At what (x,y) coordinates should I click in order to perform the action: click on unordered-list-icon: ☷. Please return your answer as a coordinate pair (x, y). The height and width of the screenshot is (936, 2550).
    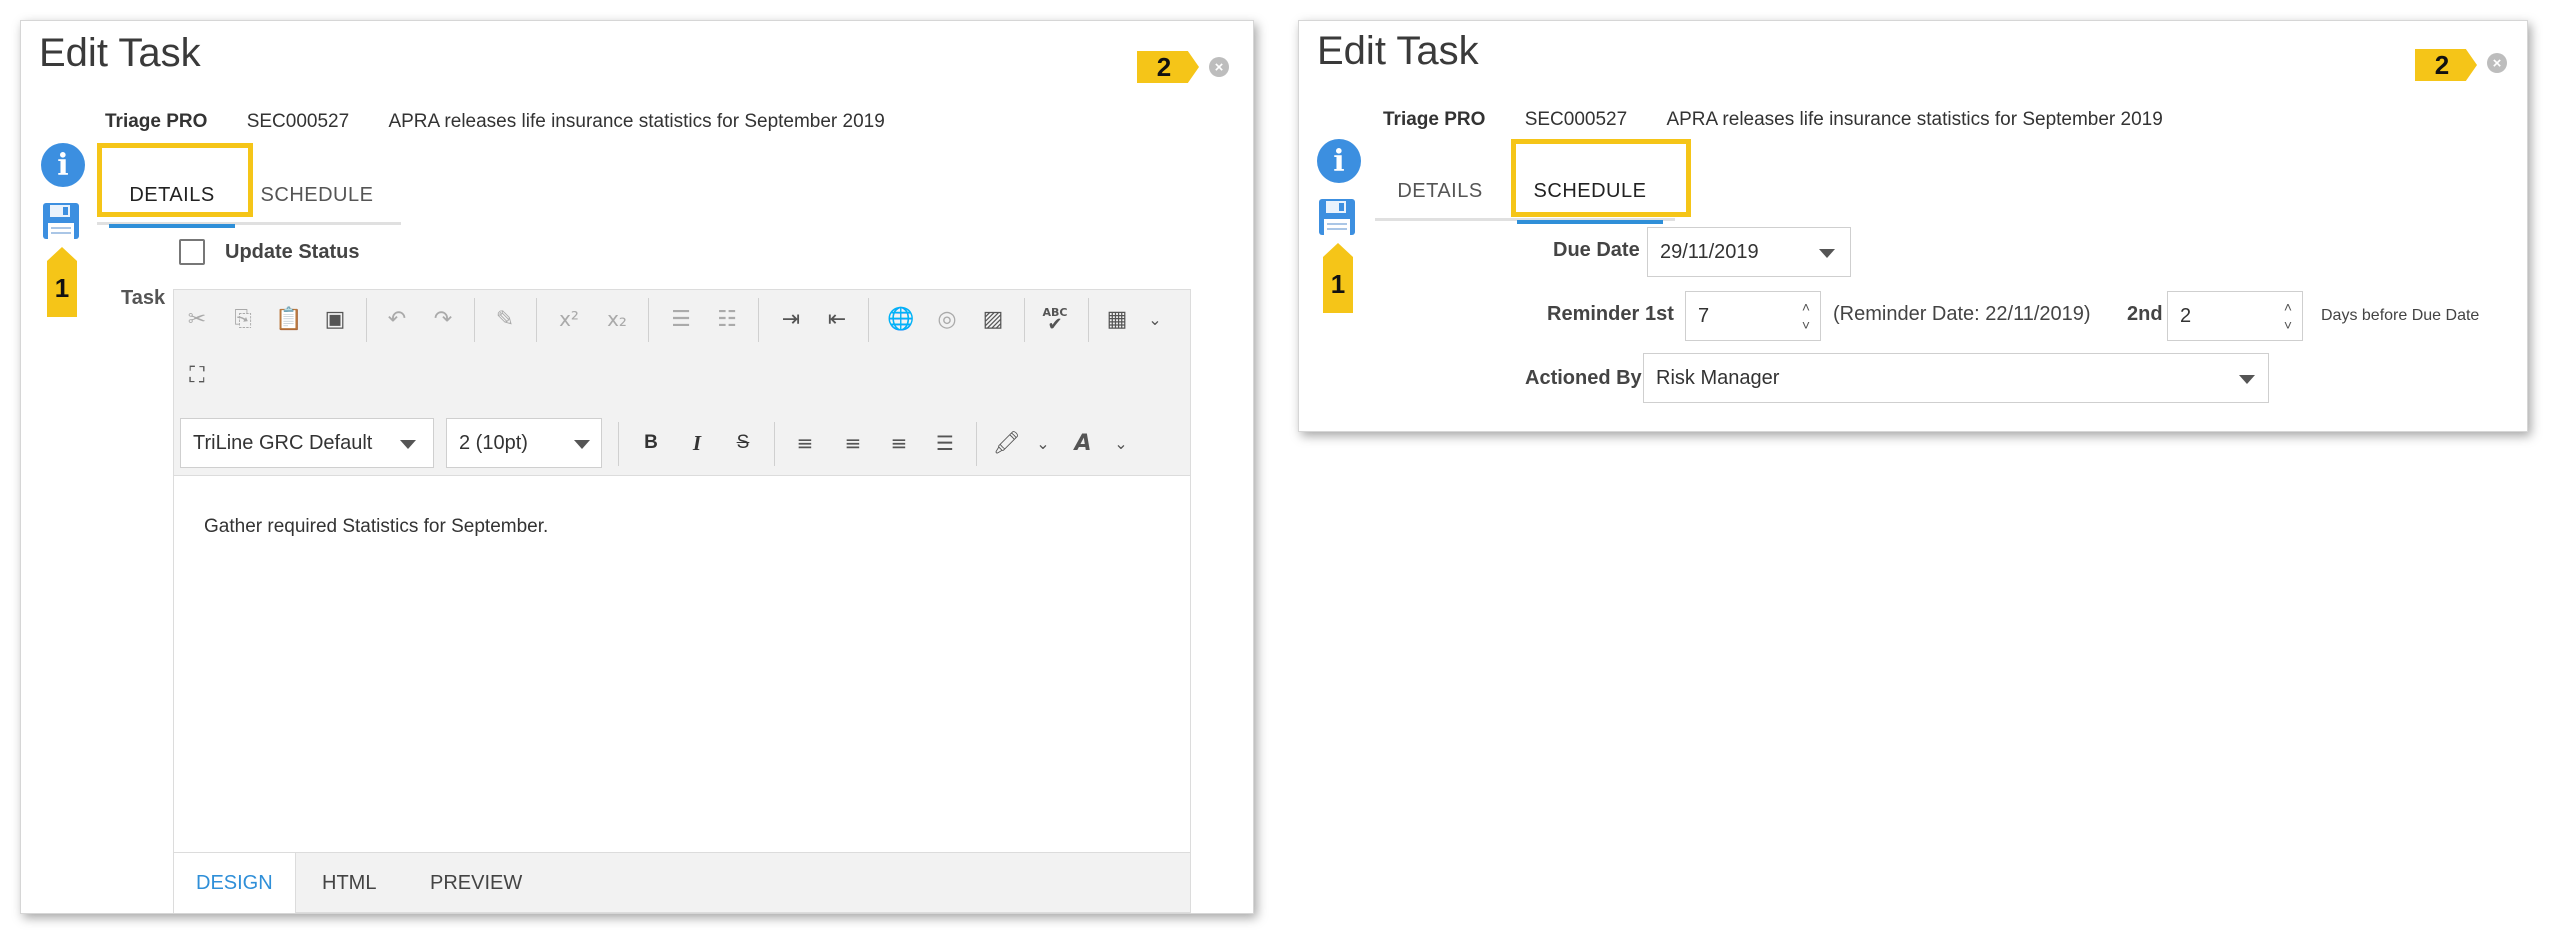
    Looking at the image, I should click on (727, 319).